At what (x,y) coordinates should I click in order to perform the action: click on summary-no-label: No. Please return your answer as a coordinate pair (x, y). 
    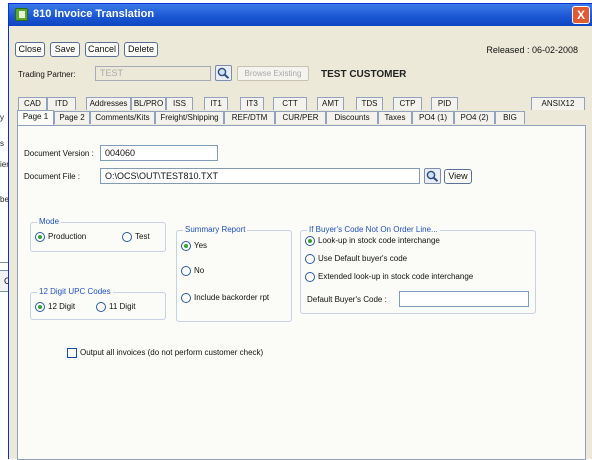
    Looking at the image, I should click on (199, 270).